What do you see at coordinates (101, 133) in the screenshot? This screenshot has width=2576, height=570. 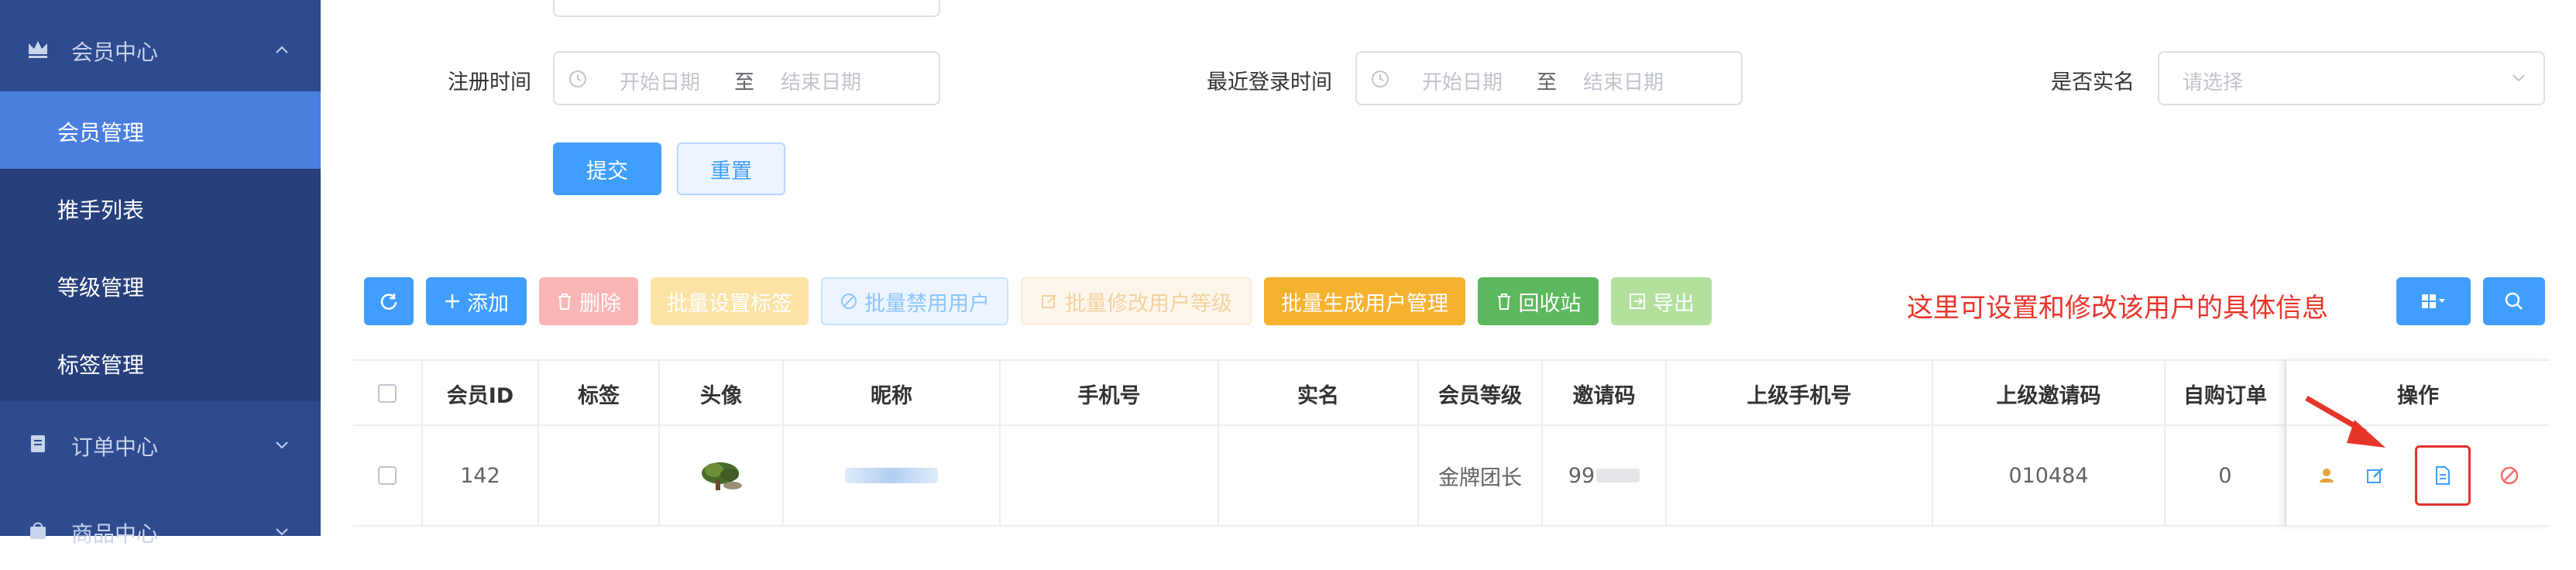 I see `sidebar-item-label: 会员管理` at bounding box center [101, 133].